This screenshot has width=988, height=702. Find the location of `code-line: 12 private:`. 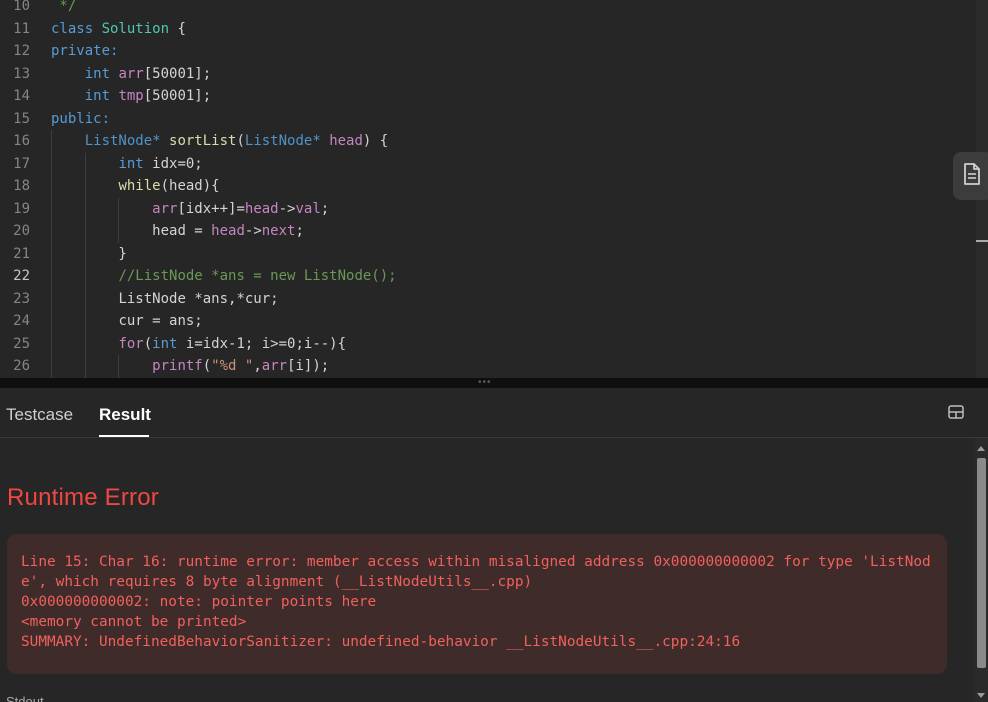

code-line: 12 private: is located at coordinates (487, 51).